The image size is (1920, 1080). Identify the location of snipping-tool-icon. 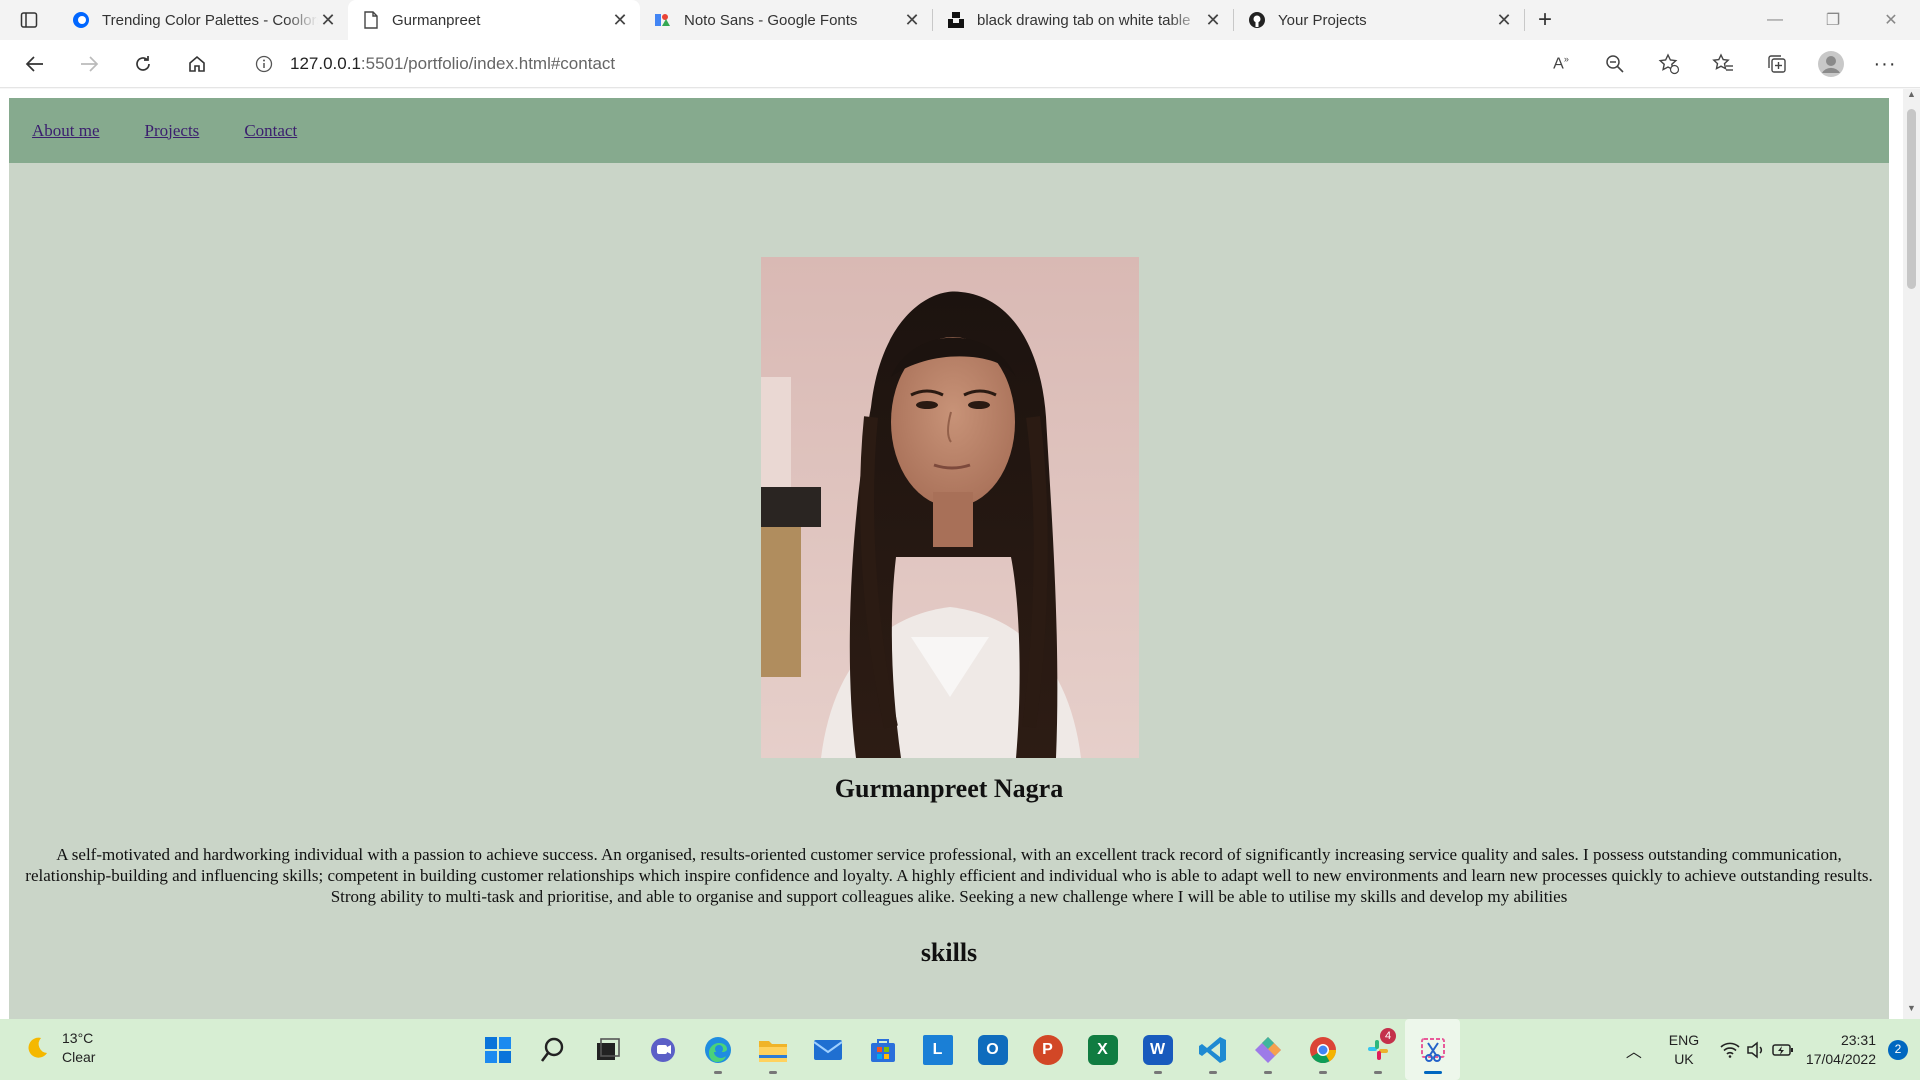
(1432, 1049).